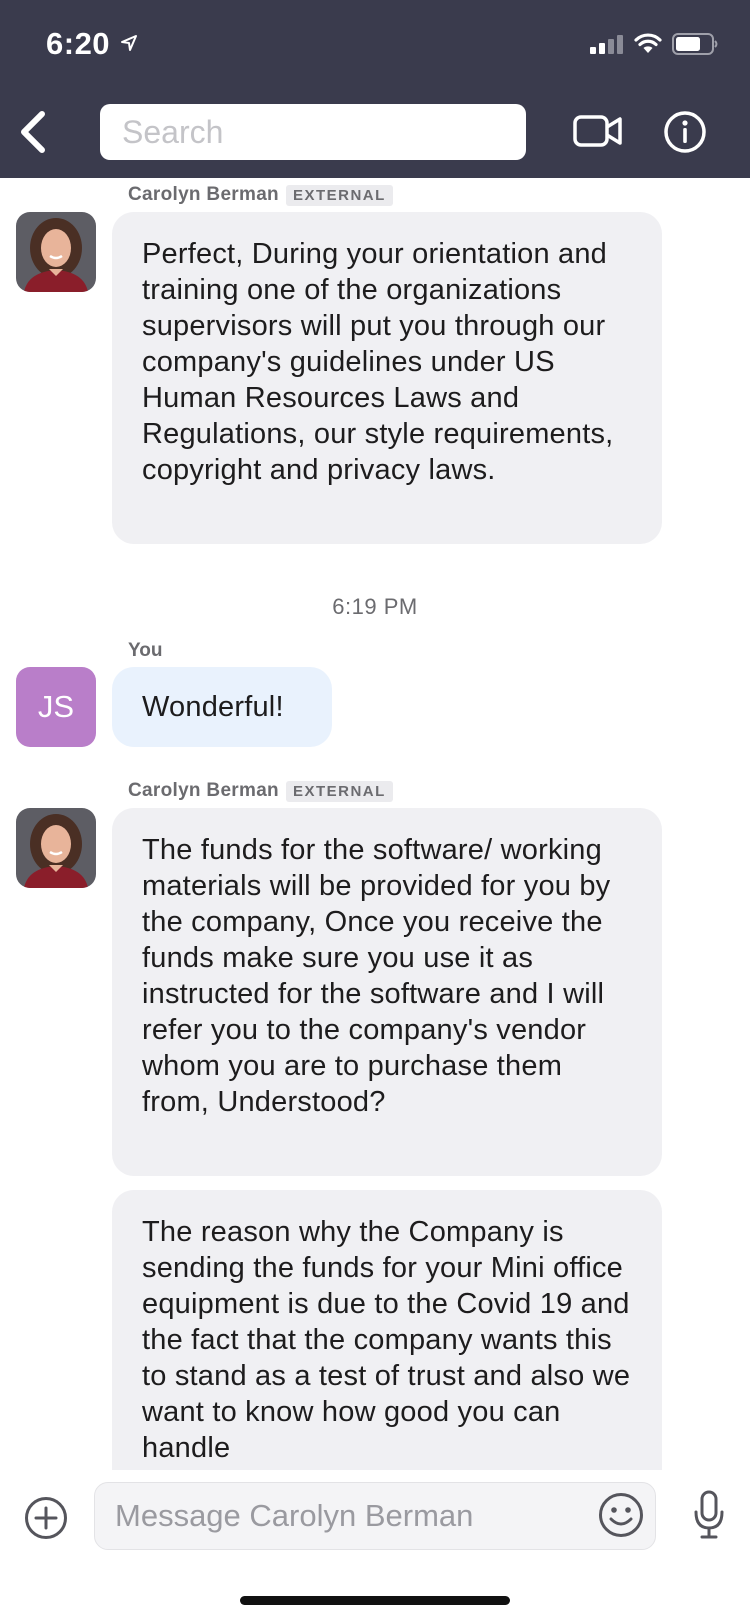 The width and height of the screenshot is (750, 1624). I want to click on avatar-user: JS, so click(56, 707).